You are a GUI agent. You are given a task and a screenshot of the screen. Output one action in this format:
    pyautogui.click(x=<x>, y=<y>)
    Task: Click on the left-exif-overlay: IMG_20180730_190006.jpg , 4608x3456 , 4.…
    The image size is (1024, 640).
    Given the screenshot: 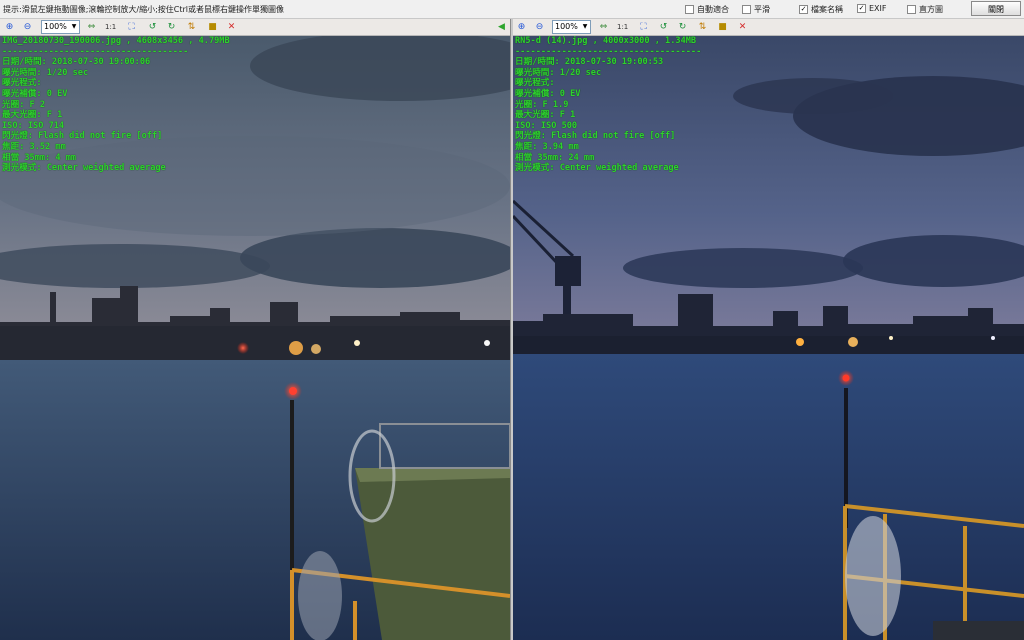 What is the action you would take?
    pyautogui.click(x=116, y=105)
    